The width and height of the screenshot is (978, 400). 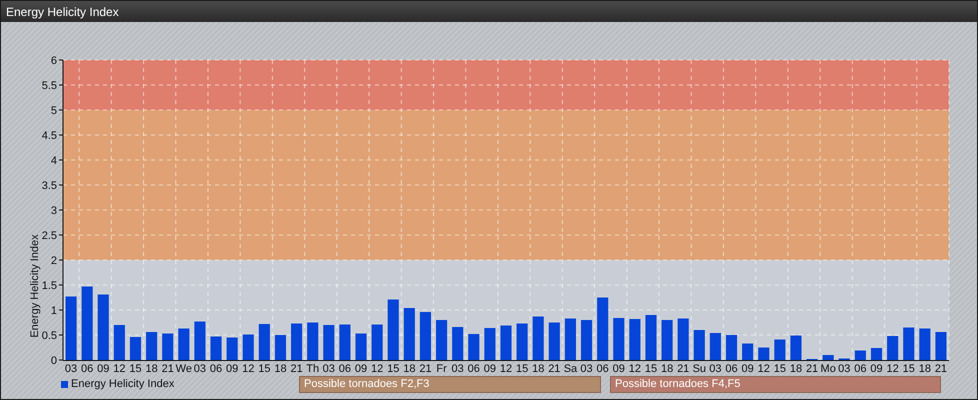 What do you see at coordinates (53, 311) in the screenshot?
I see `y-tick-label: 1` at bounding box center [53, 311].